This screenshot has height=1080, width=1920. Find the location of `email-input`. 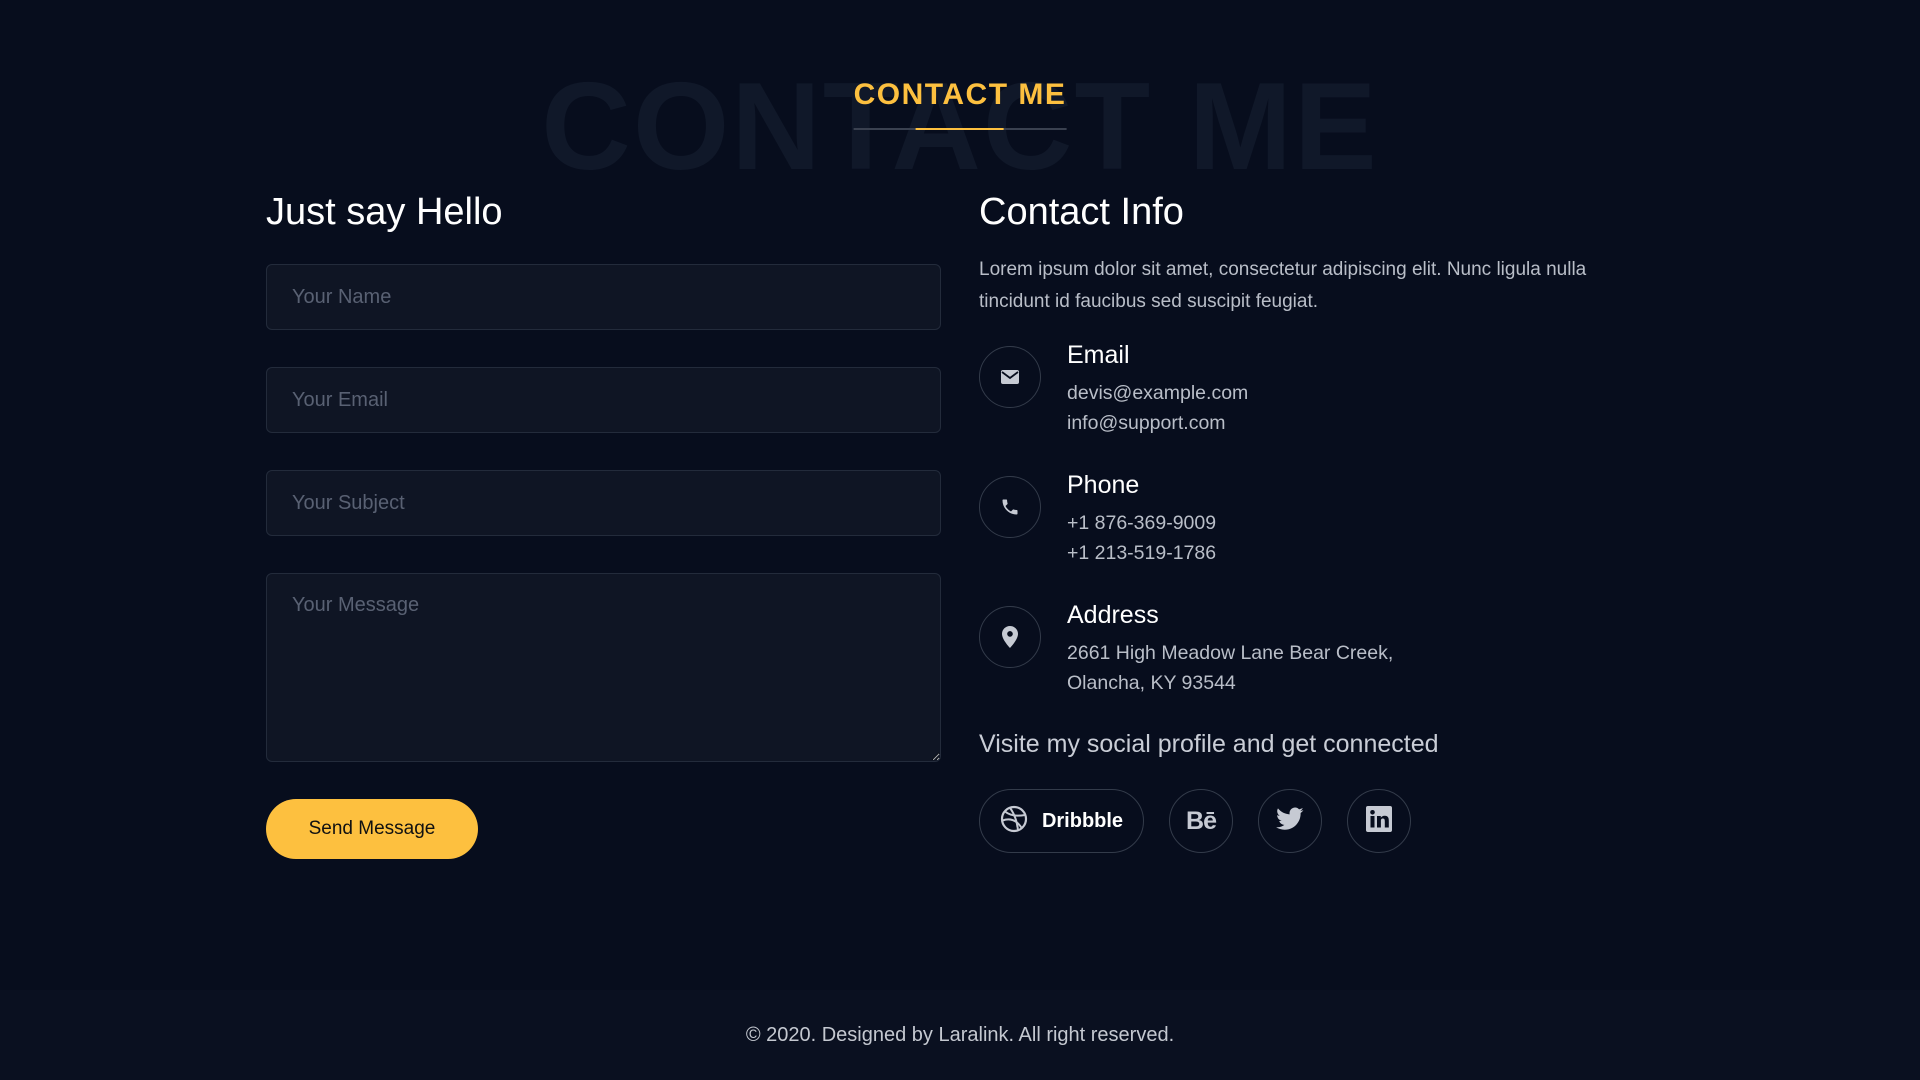

email-input is located at coordinates (603, 400).